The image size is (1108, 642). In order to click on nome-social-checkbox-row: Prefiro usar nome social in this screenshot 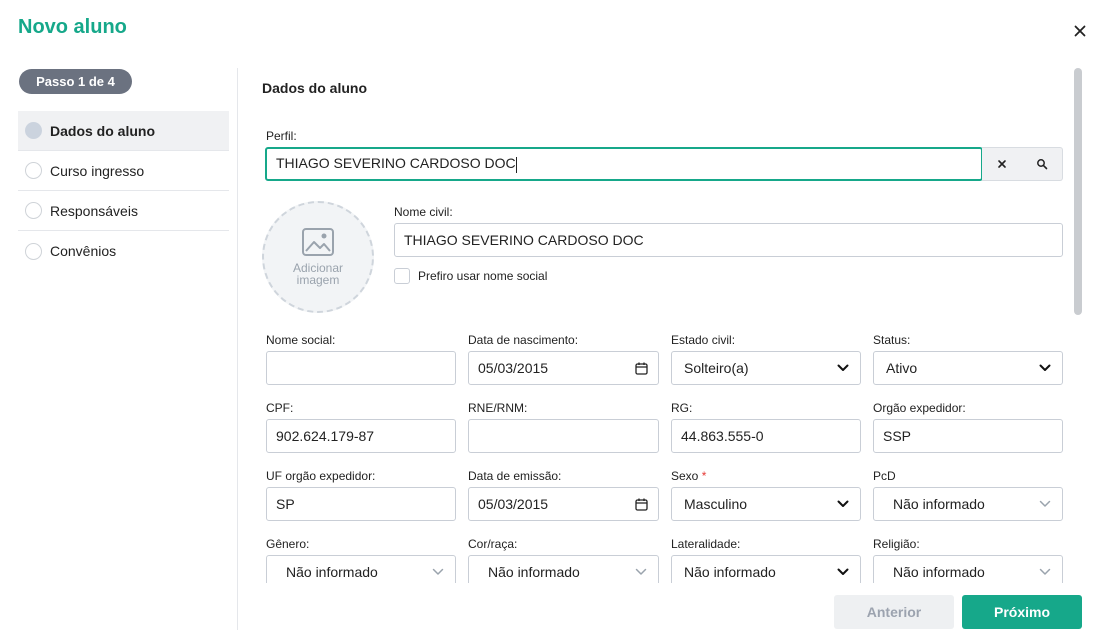, I will do `click(470, 276)`.